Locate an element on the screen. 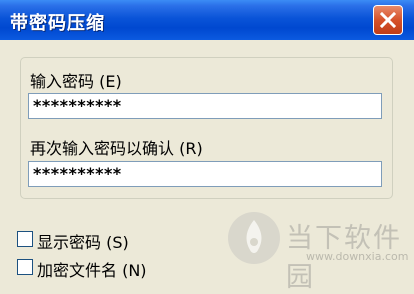 The image size is (414, 294). password-input: ********** is located at coordinates (205, 106).